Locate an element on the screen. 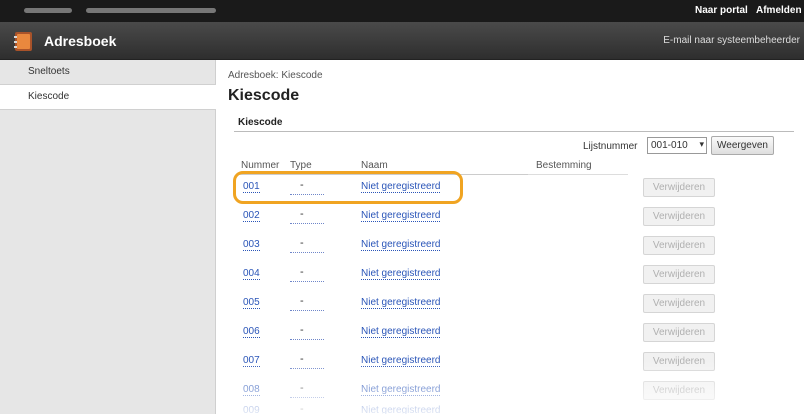  row-number-link: 007 is located at coordinates (251, 361).